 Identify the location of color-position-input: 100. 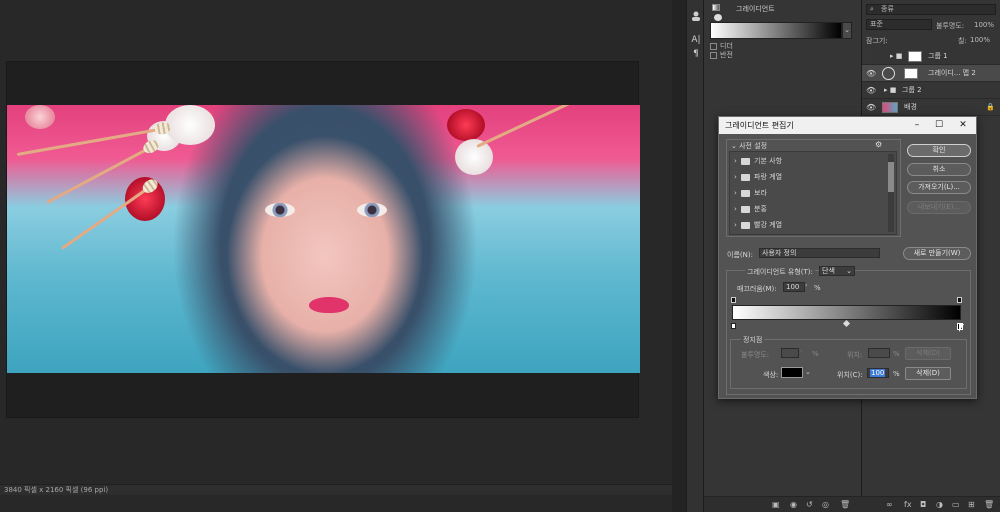
(878, 373).